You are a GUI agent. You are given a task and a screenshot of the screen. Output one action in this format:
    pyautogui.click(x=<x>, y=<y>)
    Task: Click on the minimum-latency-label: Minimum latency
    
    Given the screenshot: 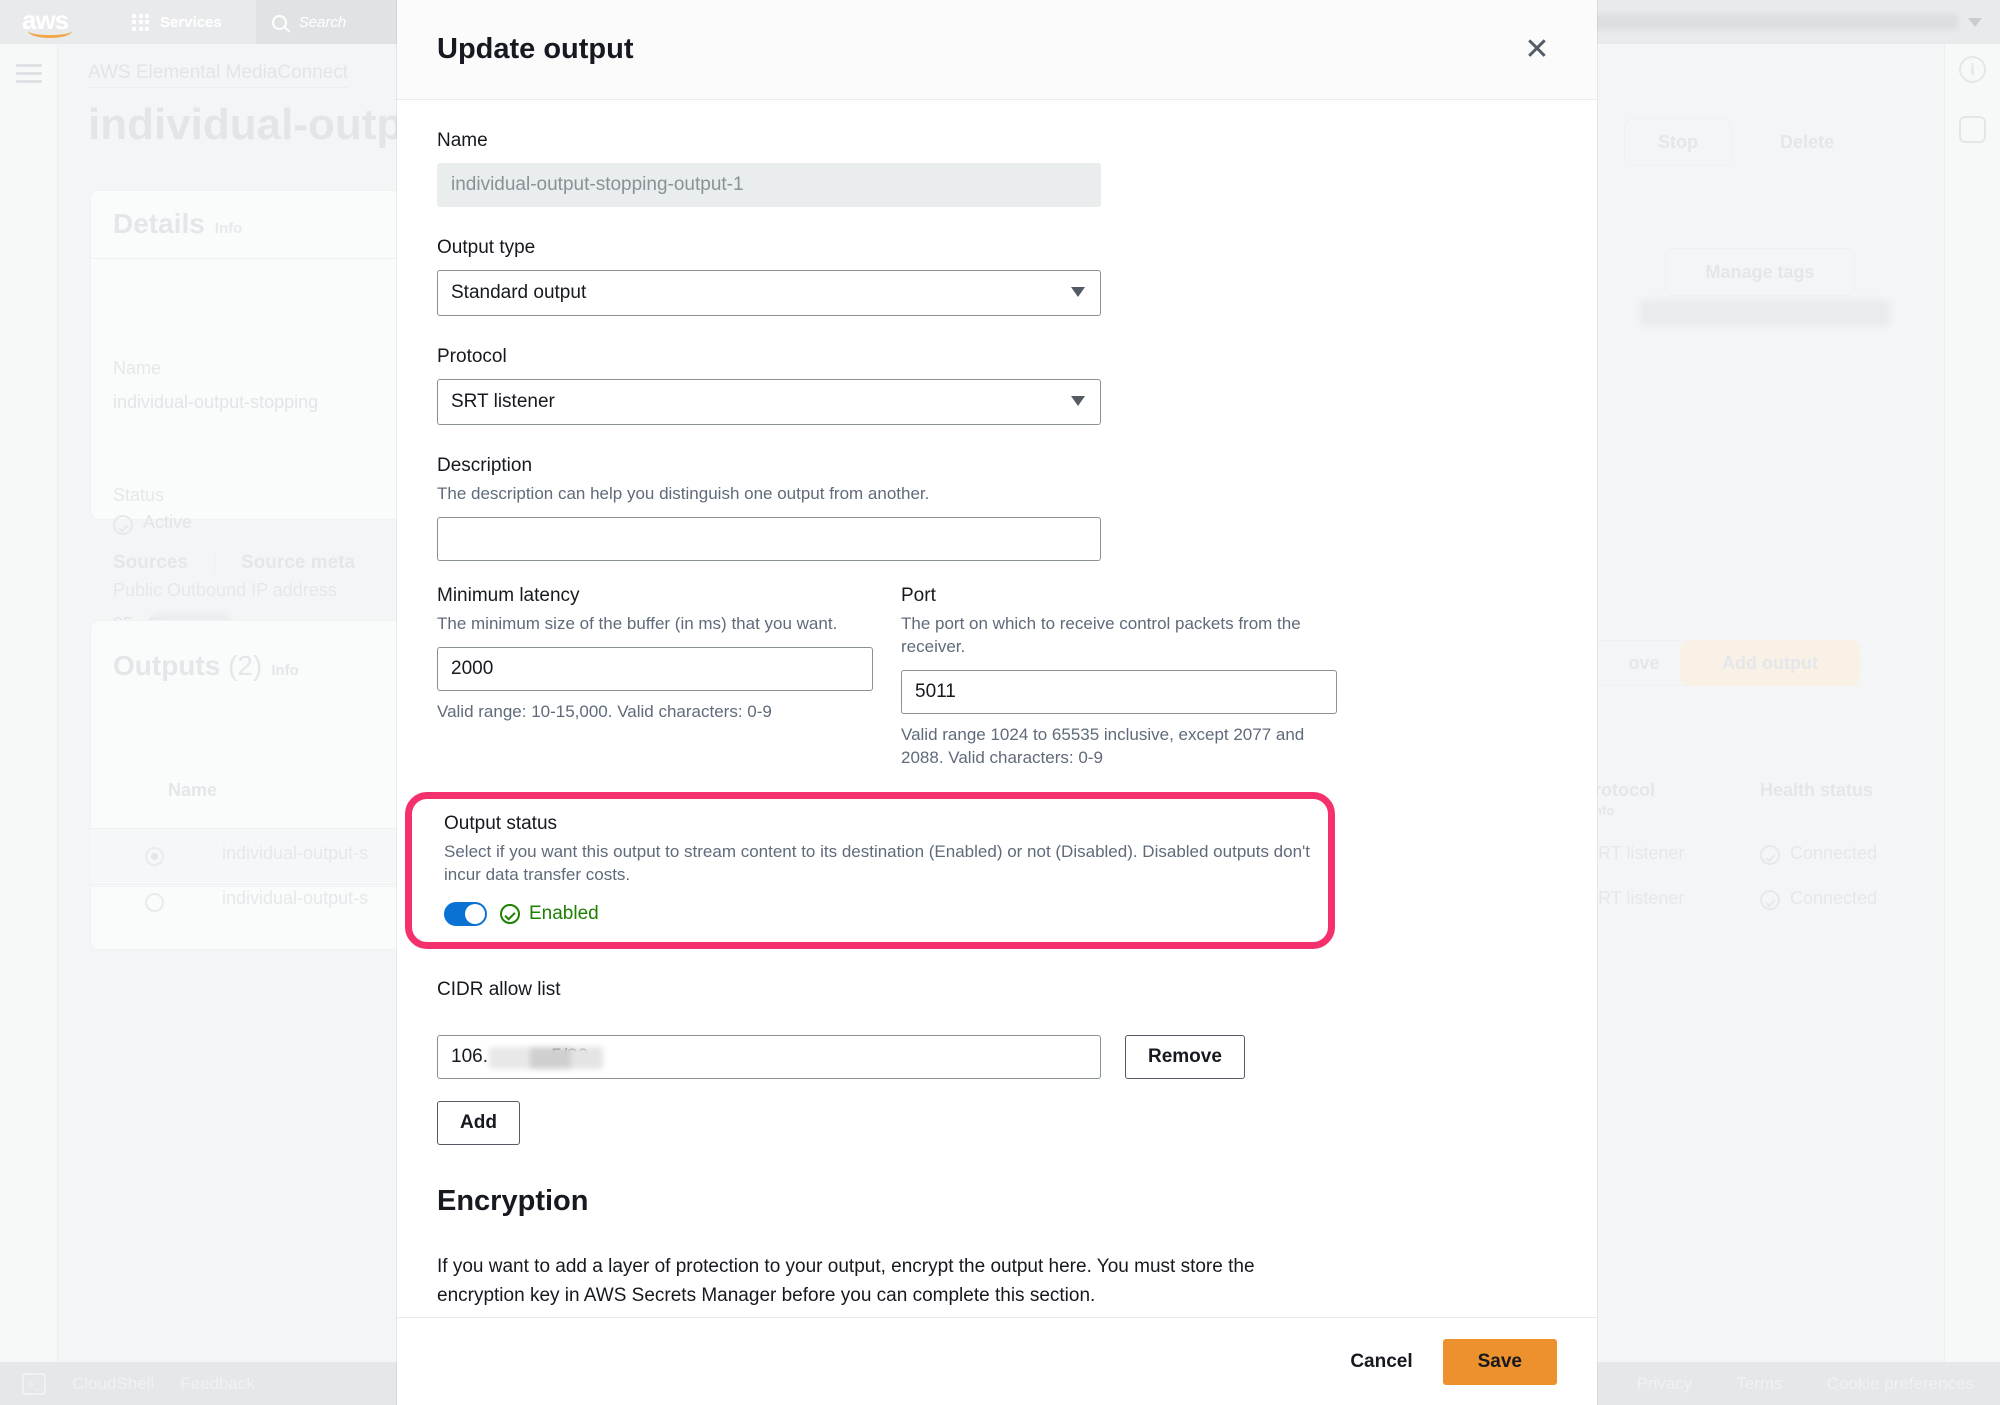 What is the action you would take?
    pyautogui.click(x=508, y=595)
    